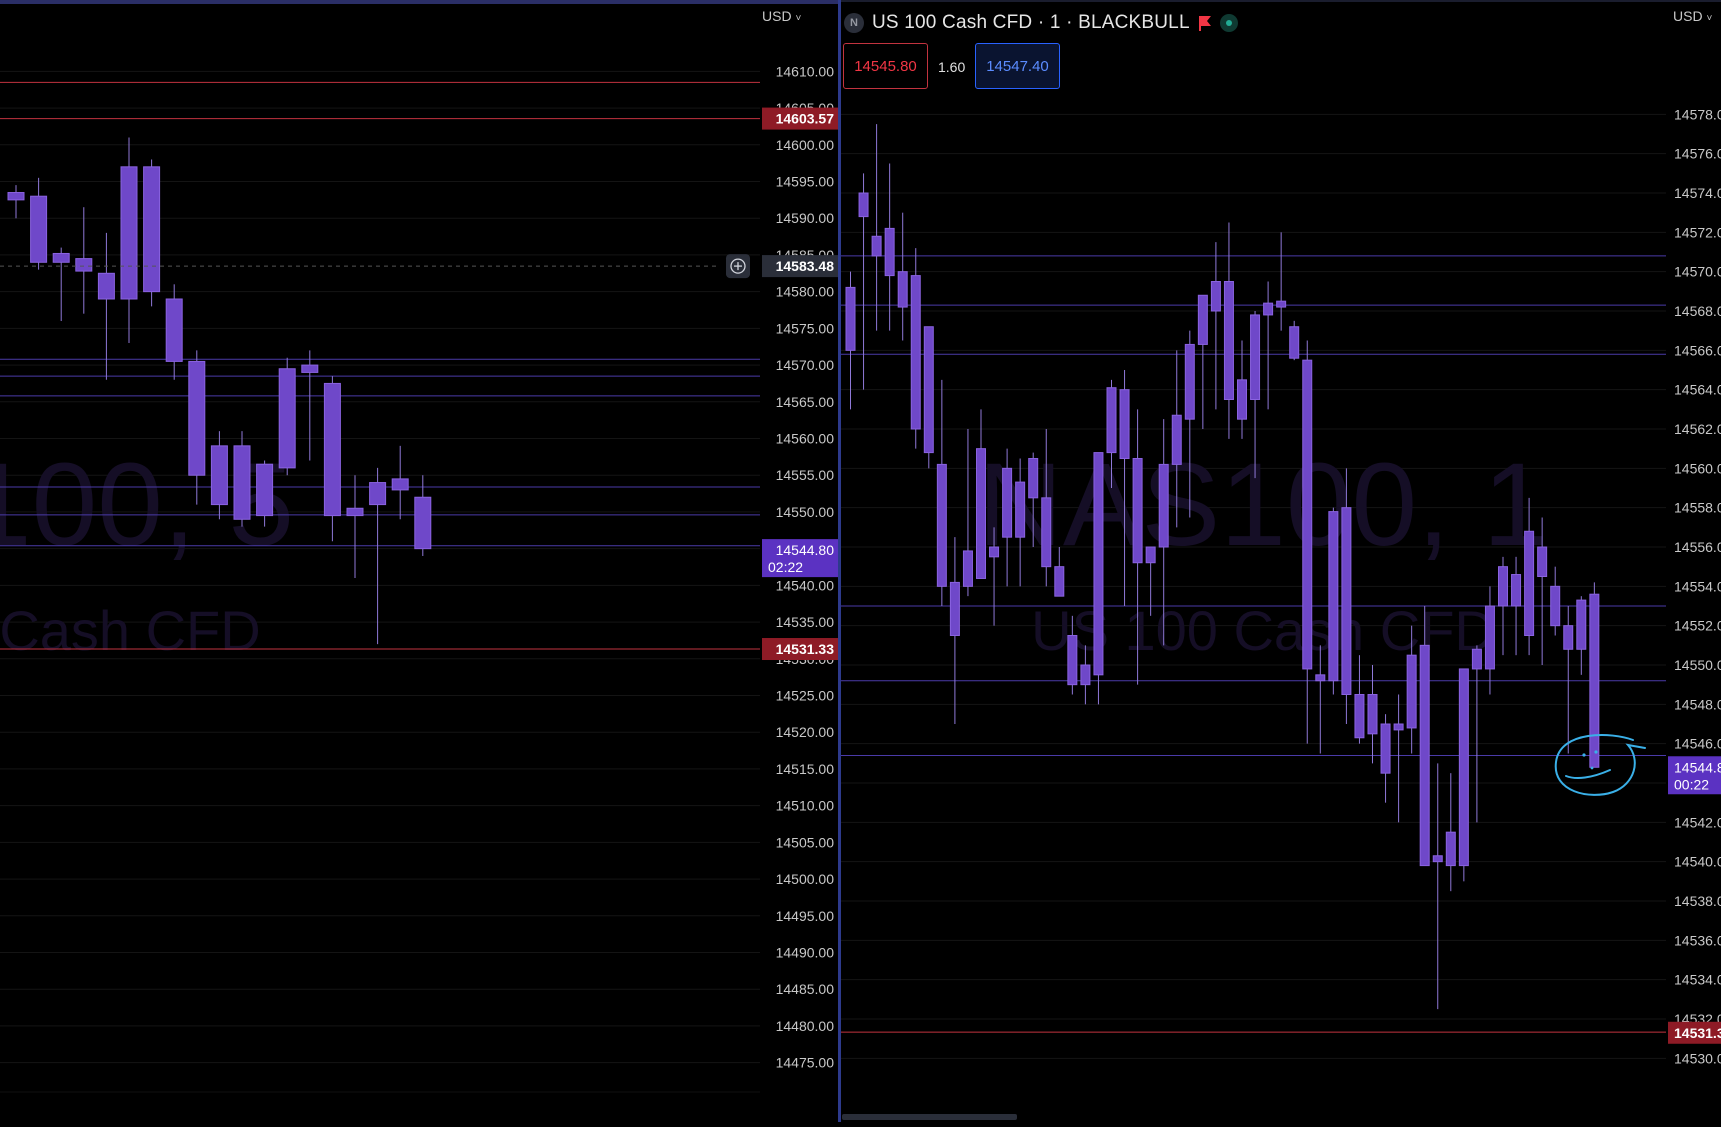  I want to click on active-panel-border, so click(839, 561).